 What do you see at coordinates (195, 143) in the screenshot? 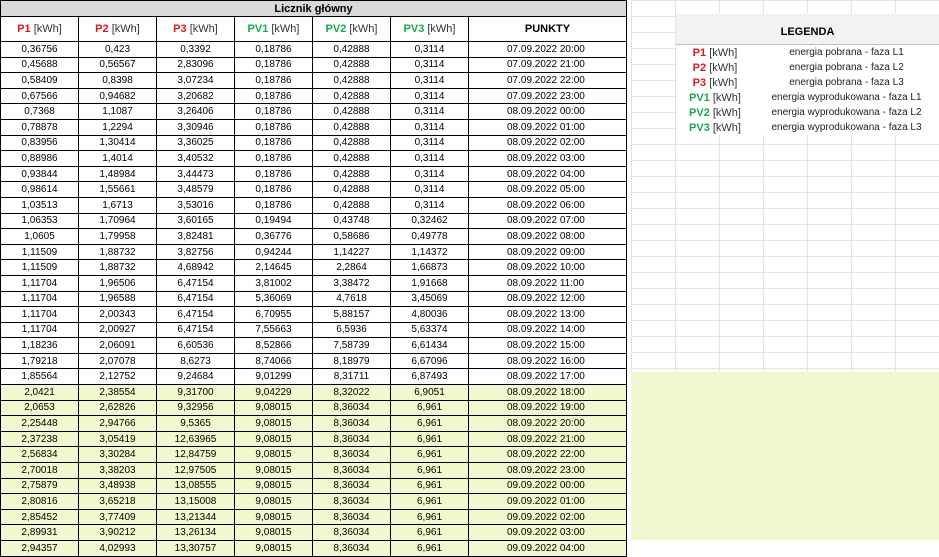
I see `cell-p3: 3,36025` at bounding box center [195, 143].